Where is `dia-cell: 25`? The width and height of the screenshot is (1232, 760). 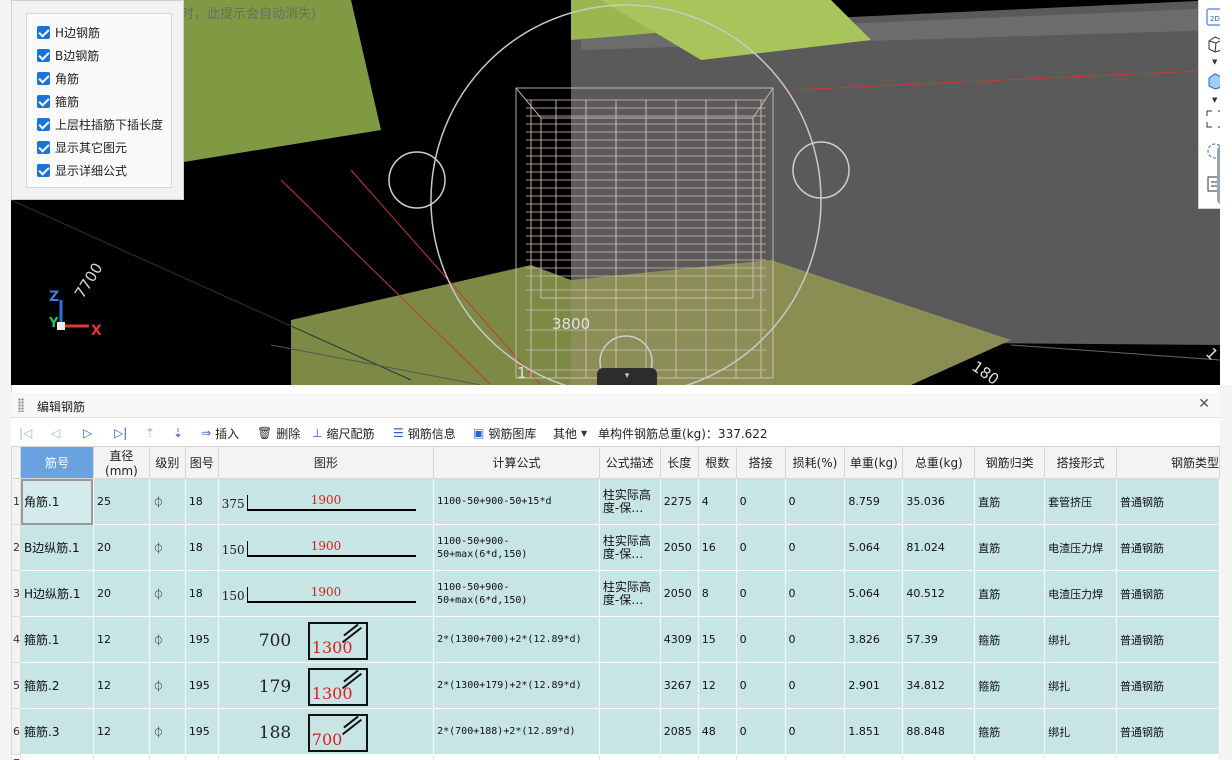
dia-cell: 25 is located at coordinates (121, 501).